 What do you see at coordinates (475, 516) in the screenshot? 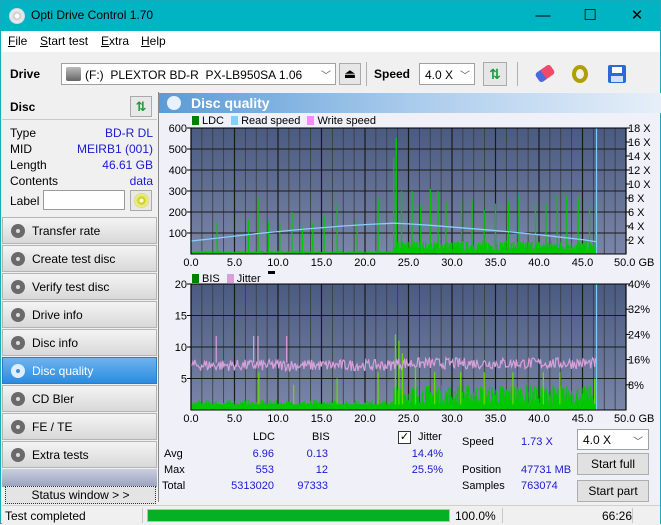
I see `progress-percent: 100.0%` at bounding box center [475, 516].